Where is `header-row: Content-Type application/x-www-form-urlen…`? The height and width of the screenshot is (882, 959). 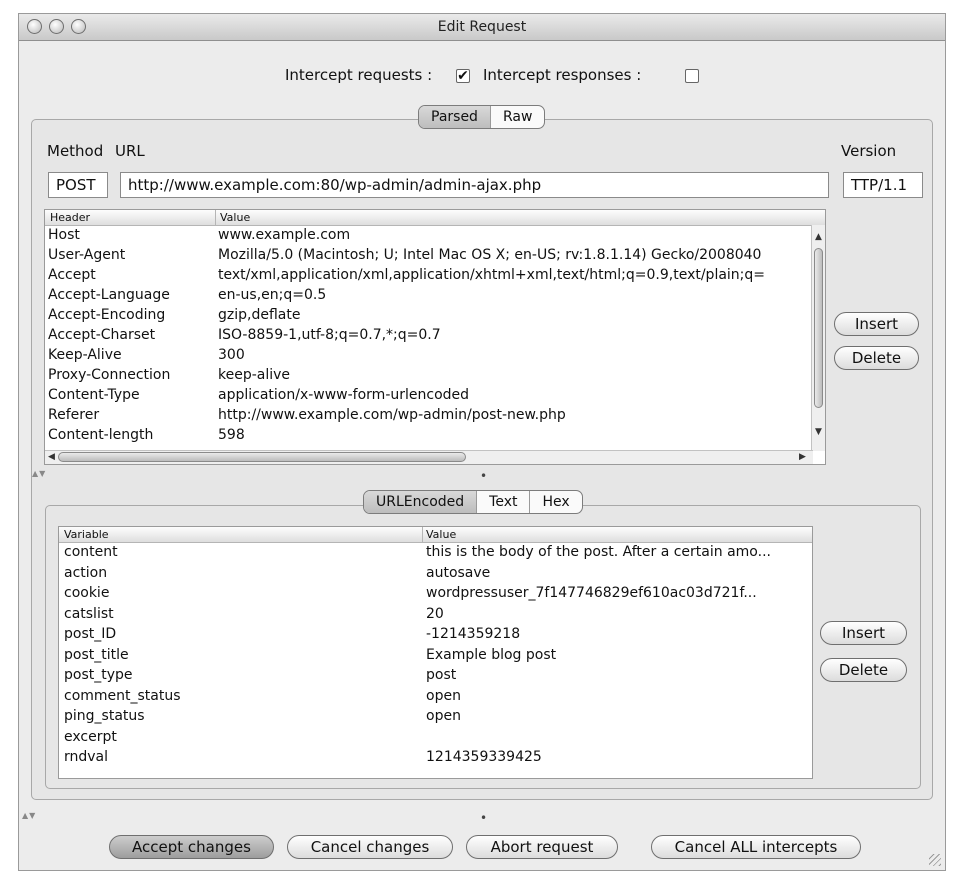
header-row: Content-Type application/x-www-form-urlen… is located at coordinates (435, 395).